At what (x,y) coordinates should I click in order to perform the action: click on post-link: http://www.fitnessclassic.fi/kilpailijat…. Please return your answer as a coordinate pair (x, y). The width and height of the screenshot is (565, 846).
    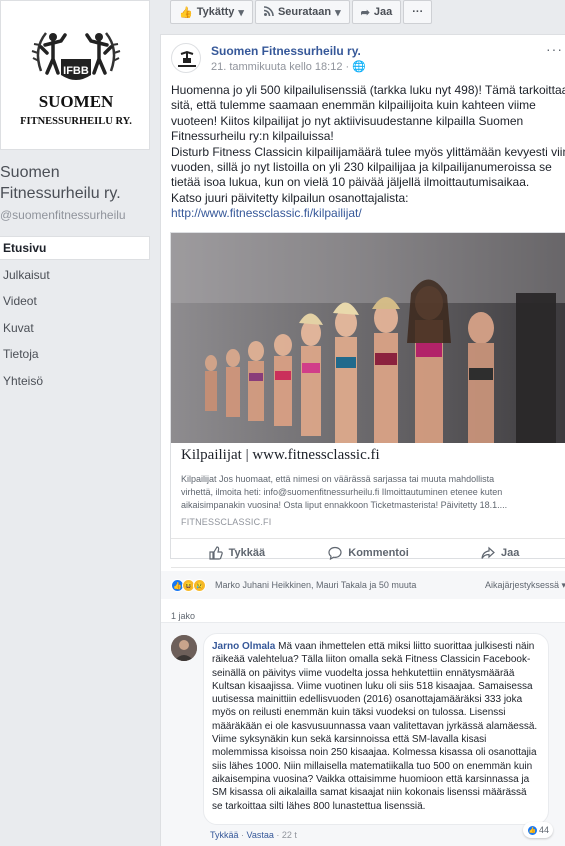
    Looking at the image, I should click on (266, 213).